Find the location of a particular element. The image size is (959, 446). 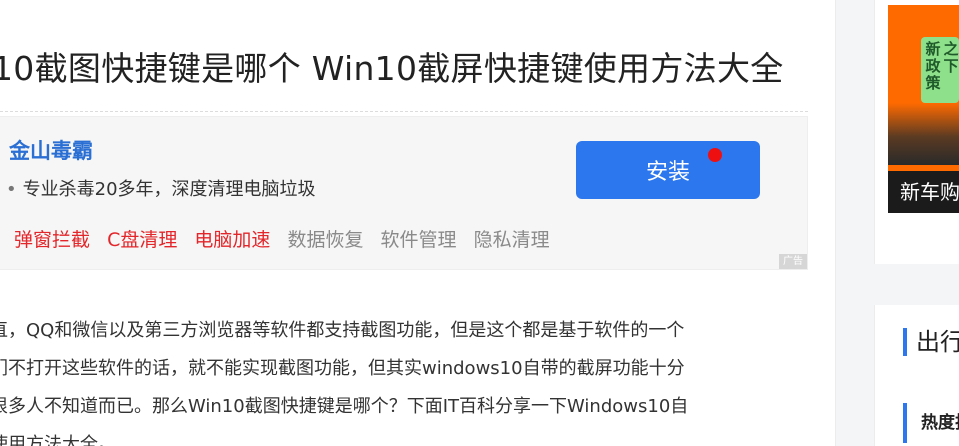

article-paragraph-line: 使用方法大全。 is located at coordinates (58, 440).